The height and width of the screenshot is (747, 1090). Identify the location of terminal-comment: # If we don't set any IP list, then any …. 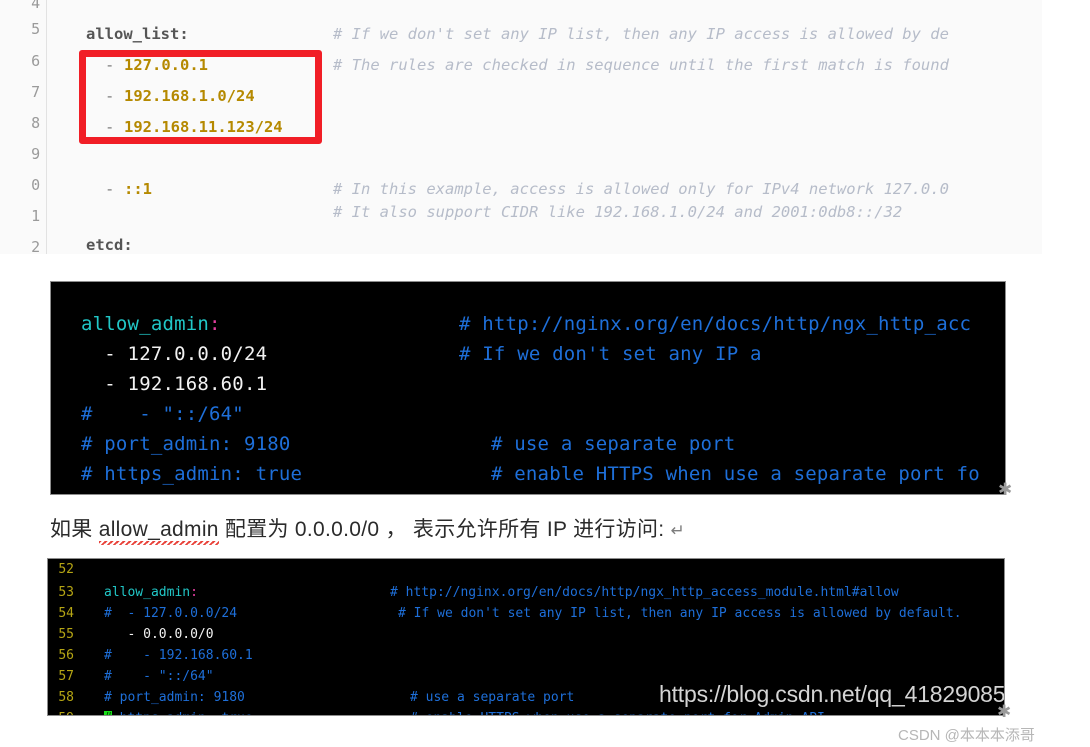
(680, 613).